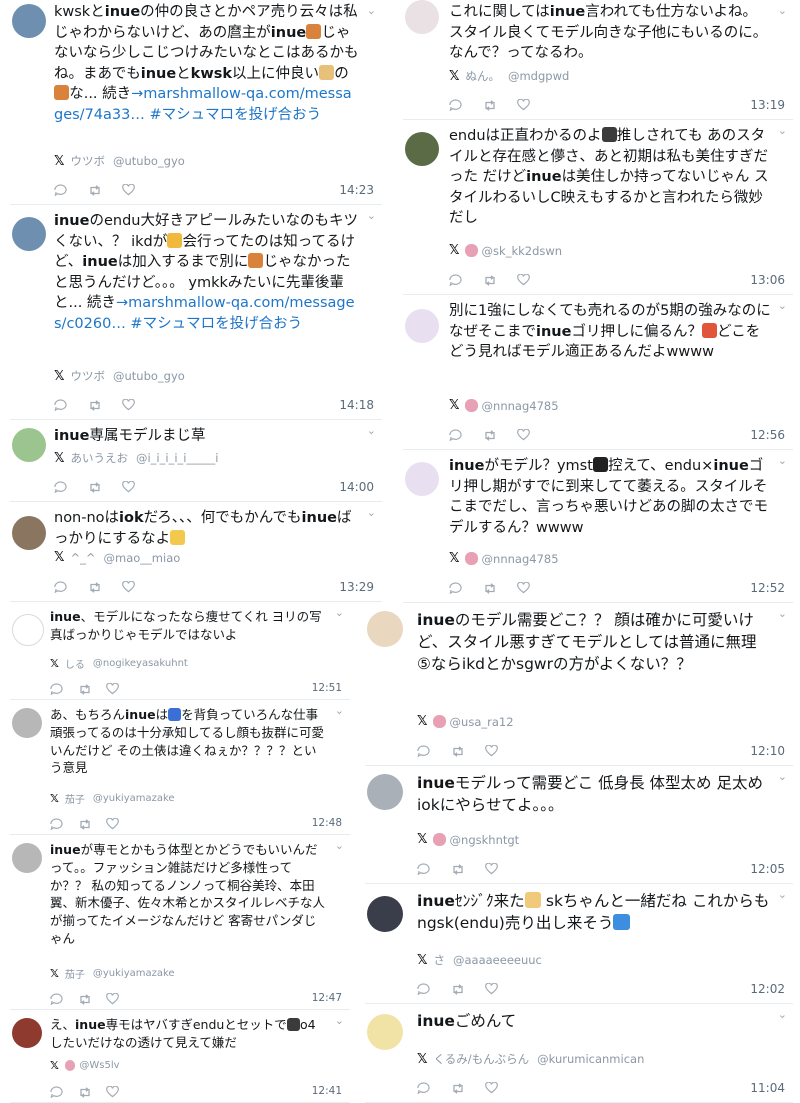  I want to click on timestamp: 12:47, so click(327, 998).